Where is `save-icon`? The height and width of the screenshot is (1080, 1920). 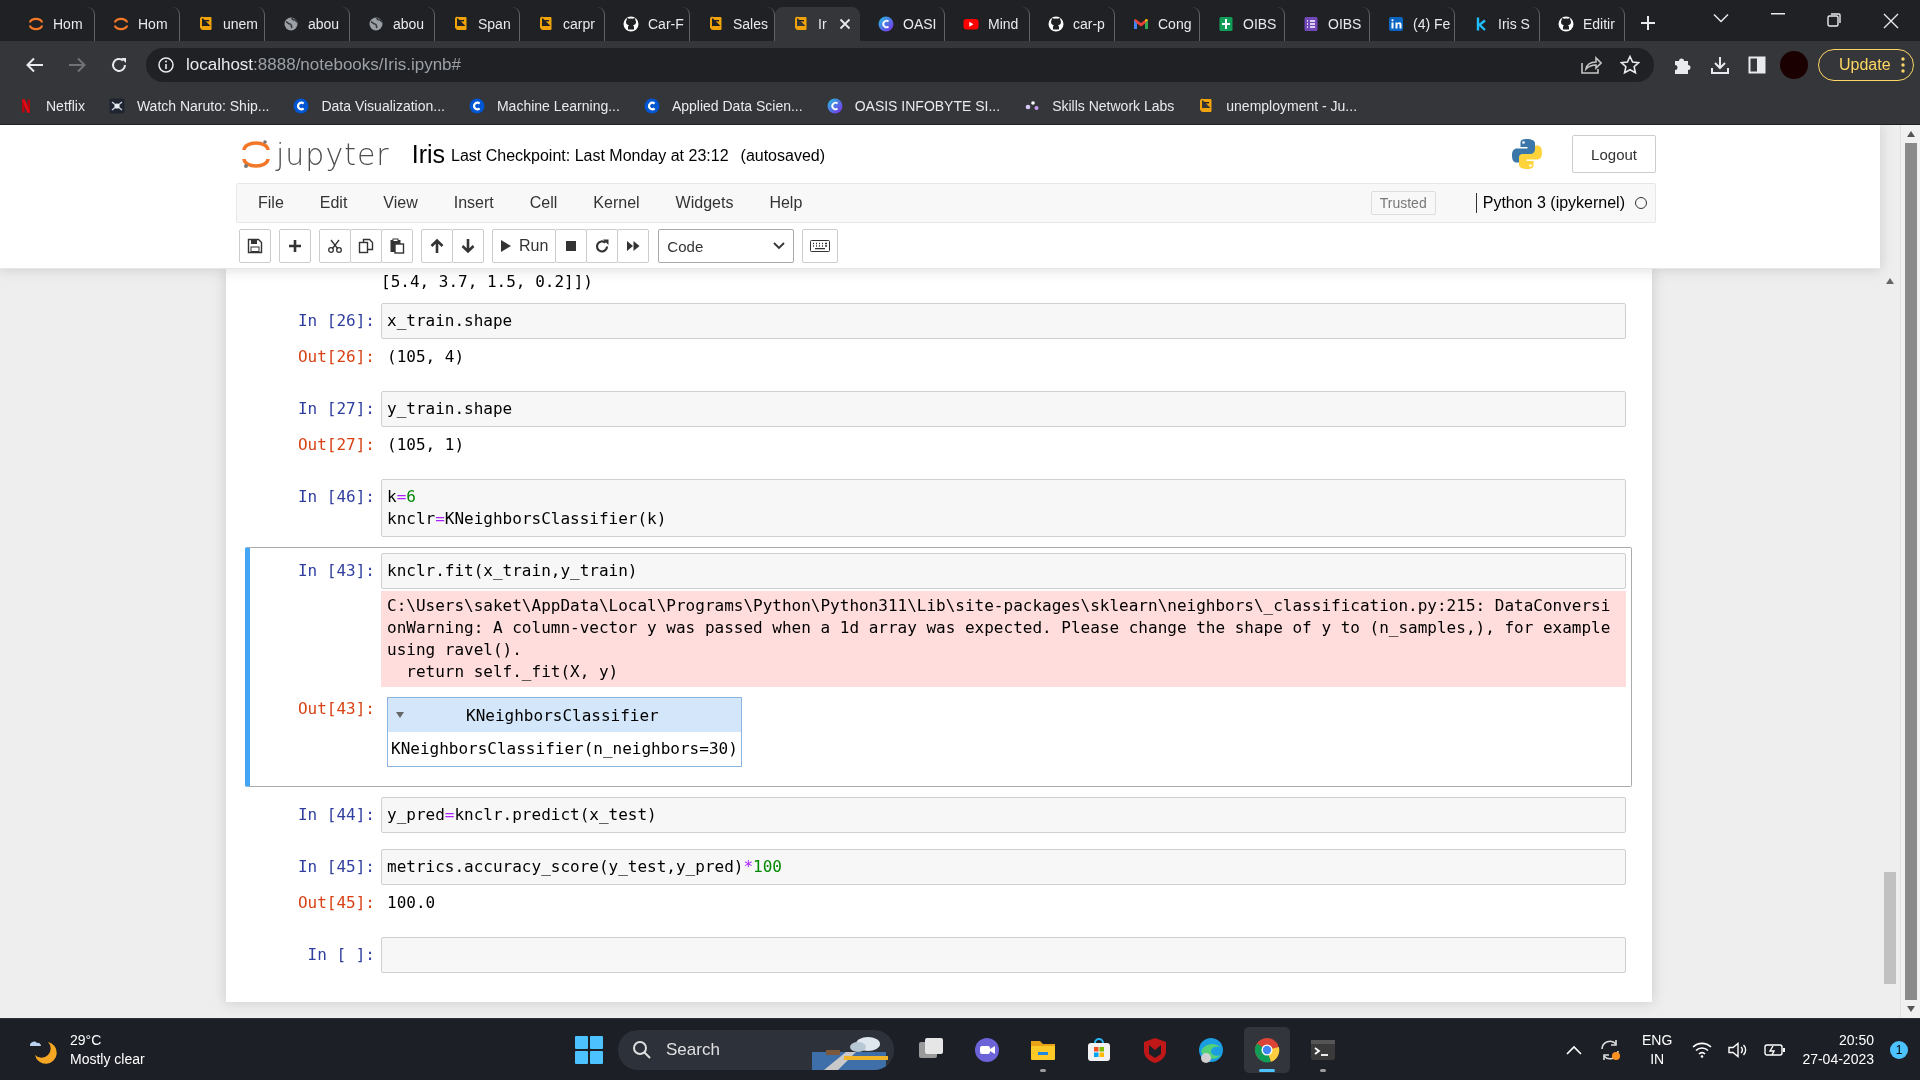 save-icon is located at coordinates (255, 246).